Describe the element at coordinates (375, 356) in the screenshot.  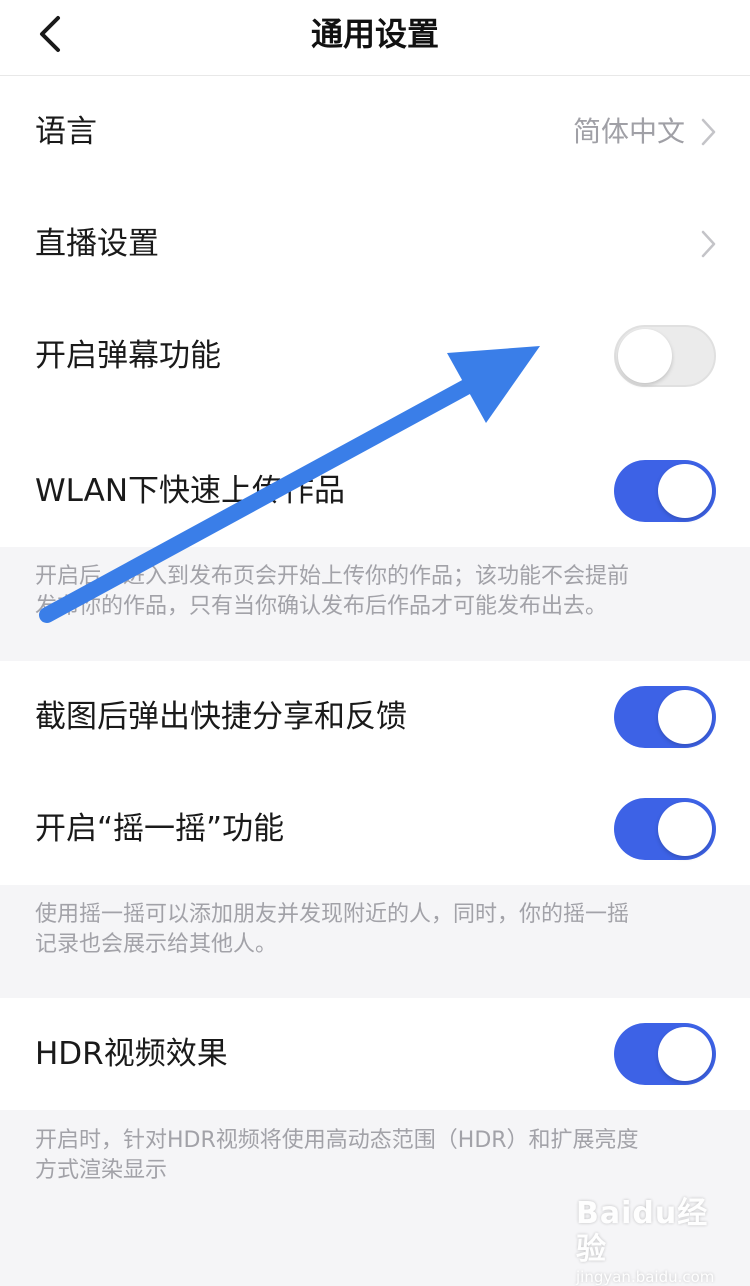
I see `danmaku-row: 开启弹幕功能` at that location.